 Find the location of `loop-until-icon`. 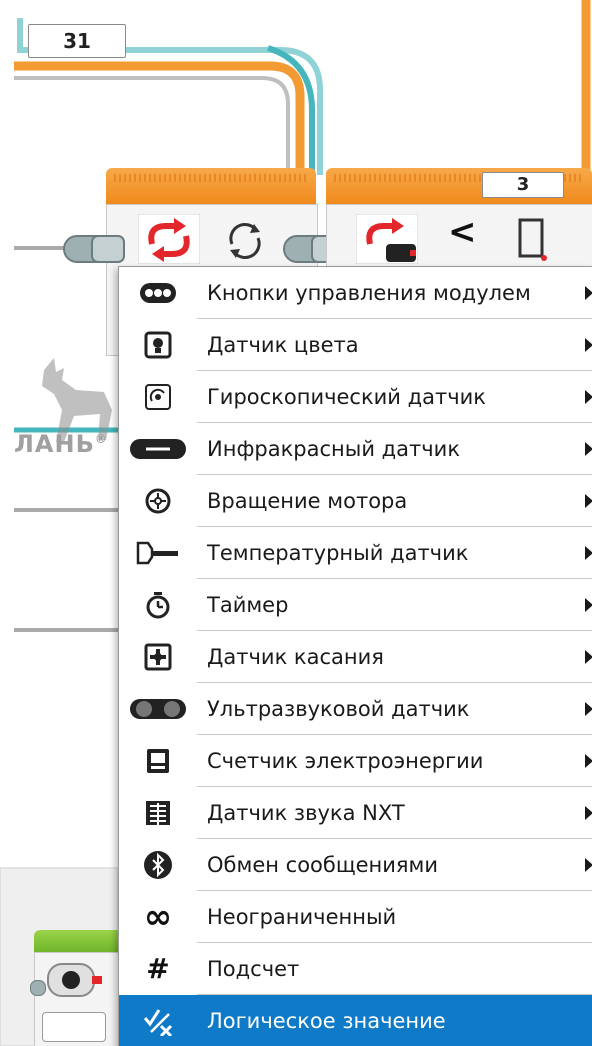

loop-until-icon is located at coordinates (387, 239).